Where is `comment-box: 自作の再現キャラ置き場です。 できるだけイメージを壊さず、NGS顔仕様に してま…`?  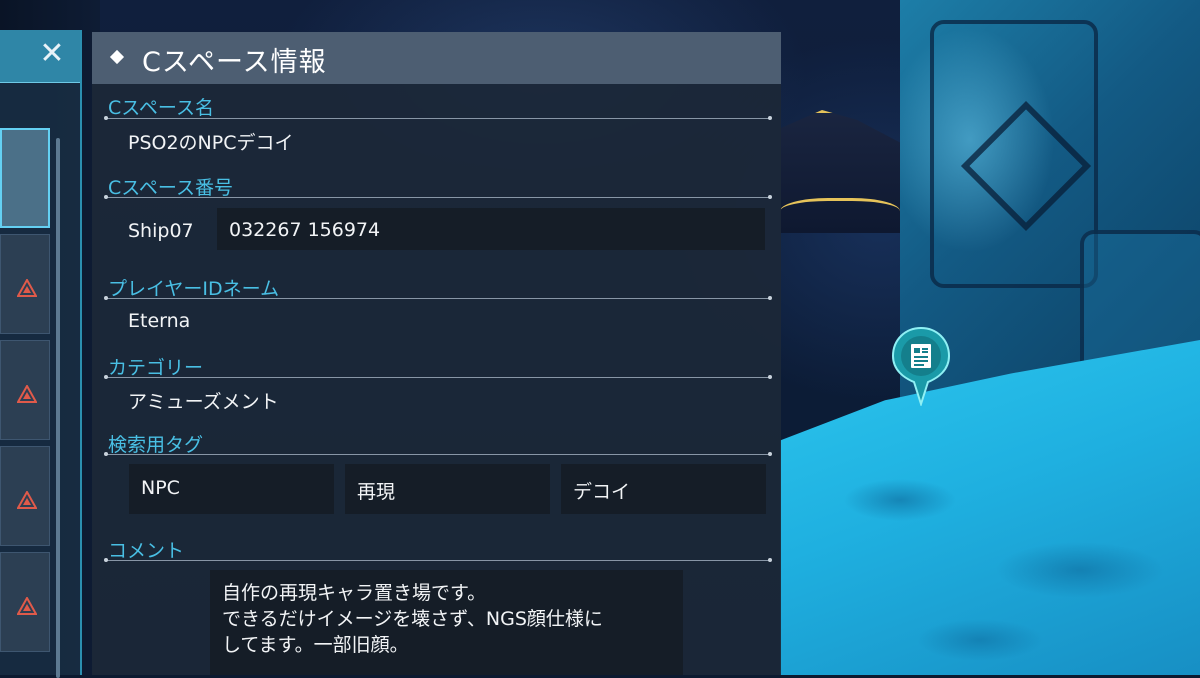 comment-box: 自作の再現キャラ置き場です。 できるだけイメージを壊さず、NGS顔仕様に してま… is located at coordinates (446, 622).